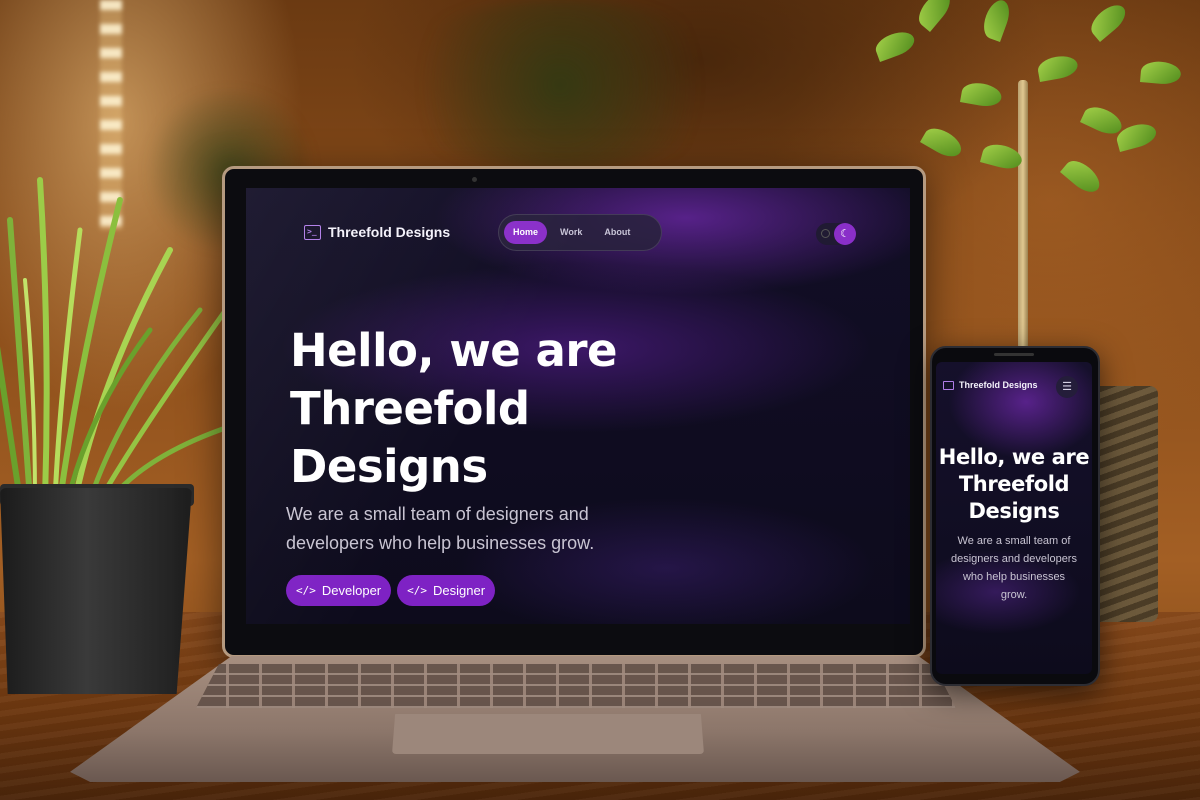 This screenshot has height=800, width=1200. I want to click on hero-title-line: Hello, we are, so click(454, 350).